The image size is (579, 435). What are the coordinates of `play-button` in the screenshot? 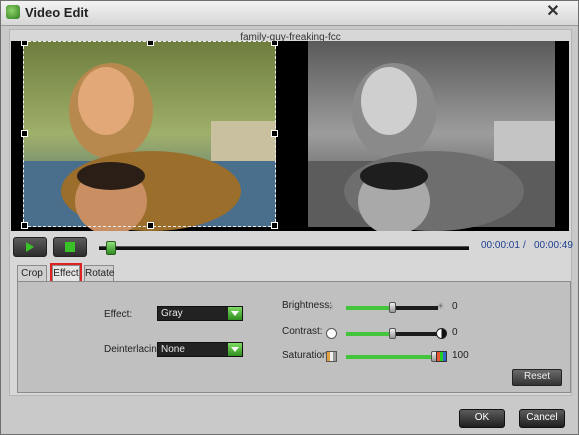 It's located at (30, 247).